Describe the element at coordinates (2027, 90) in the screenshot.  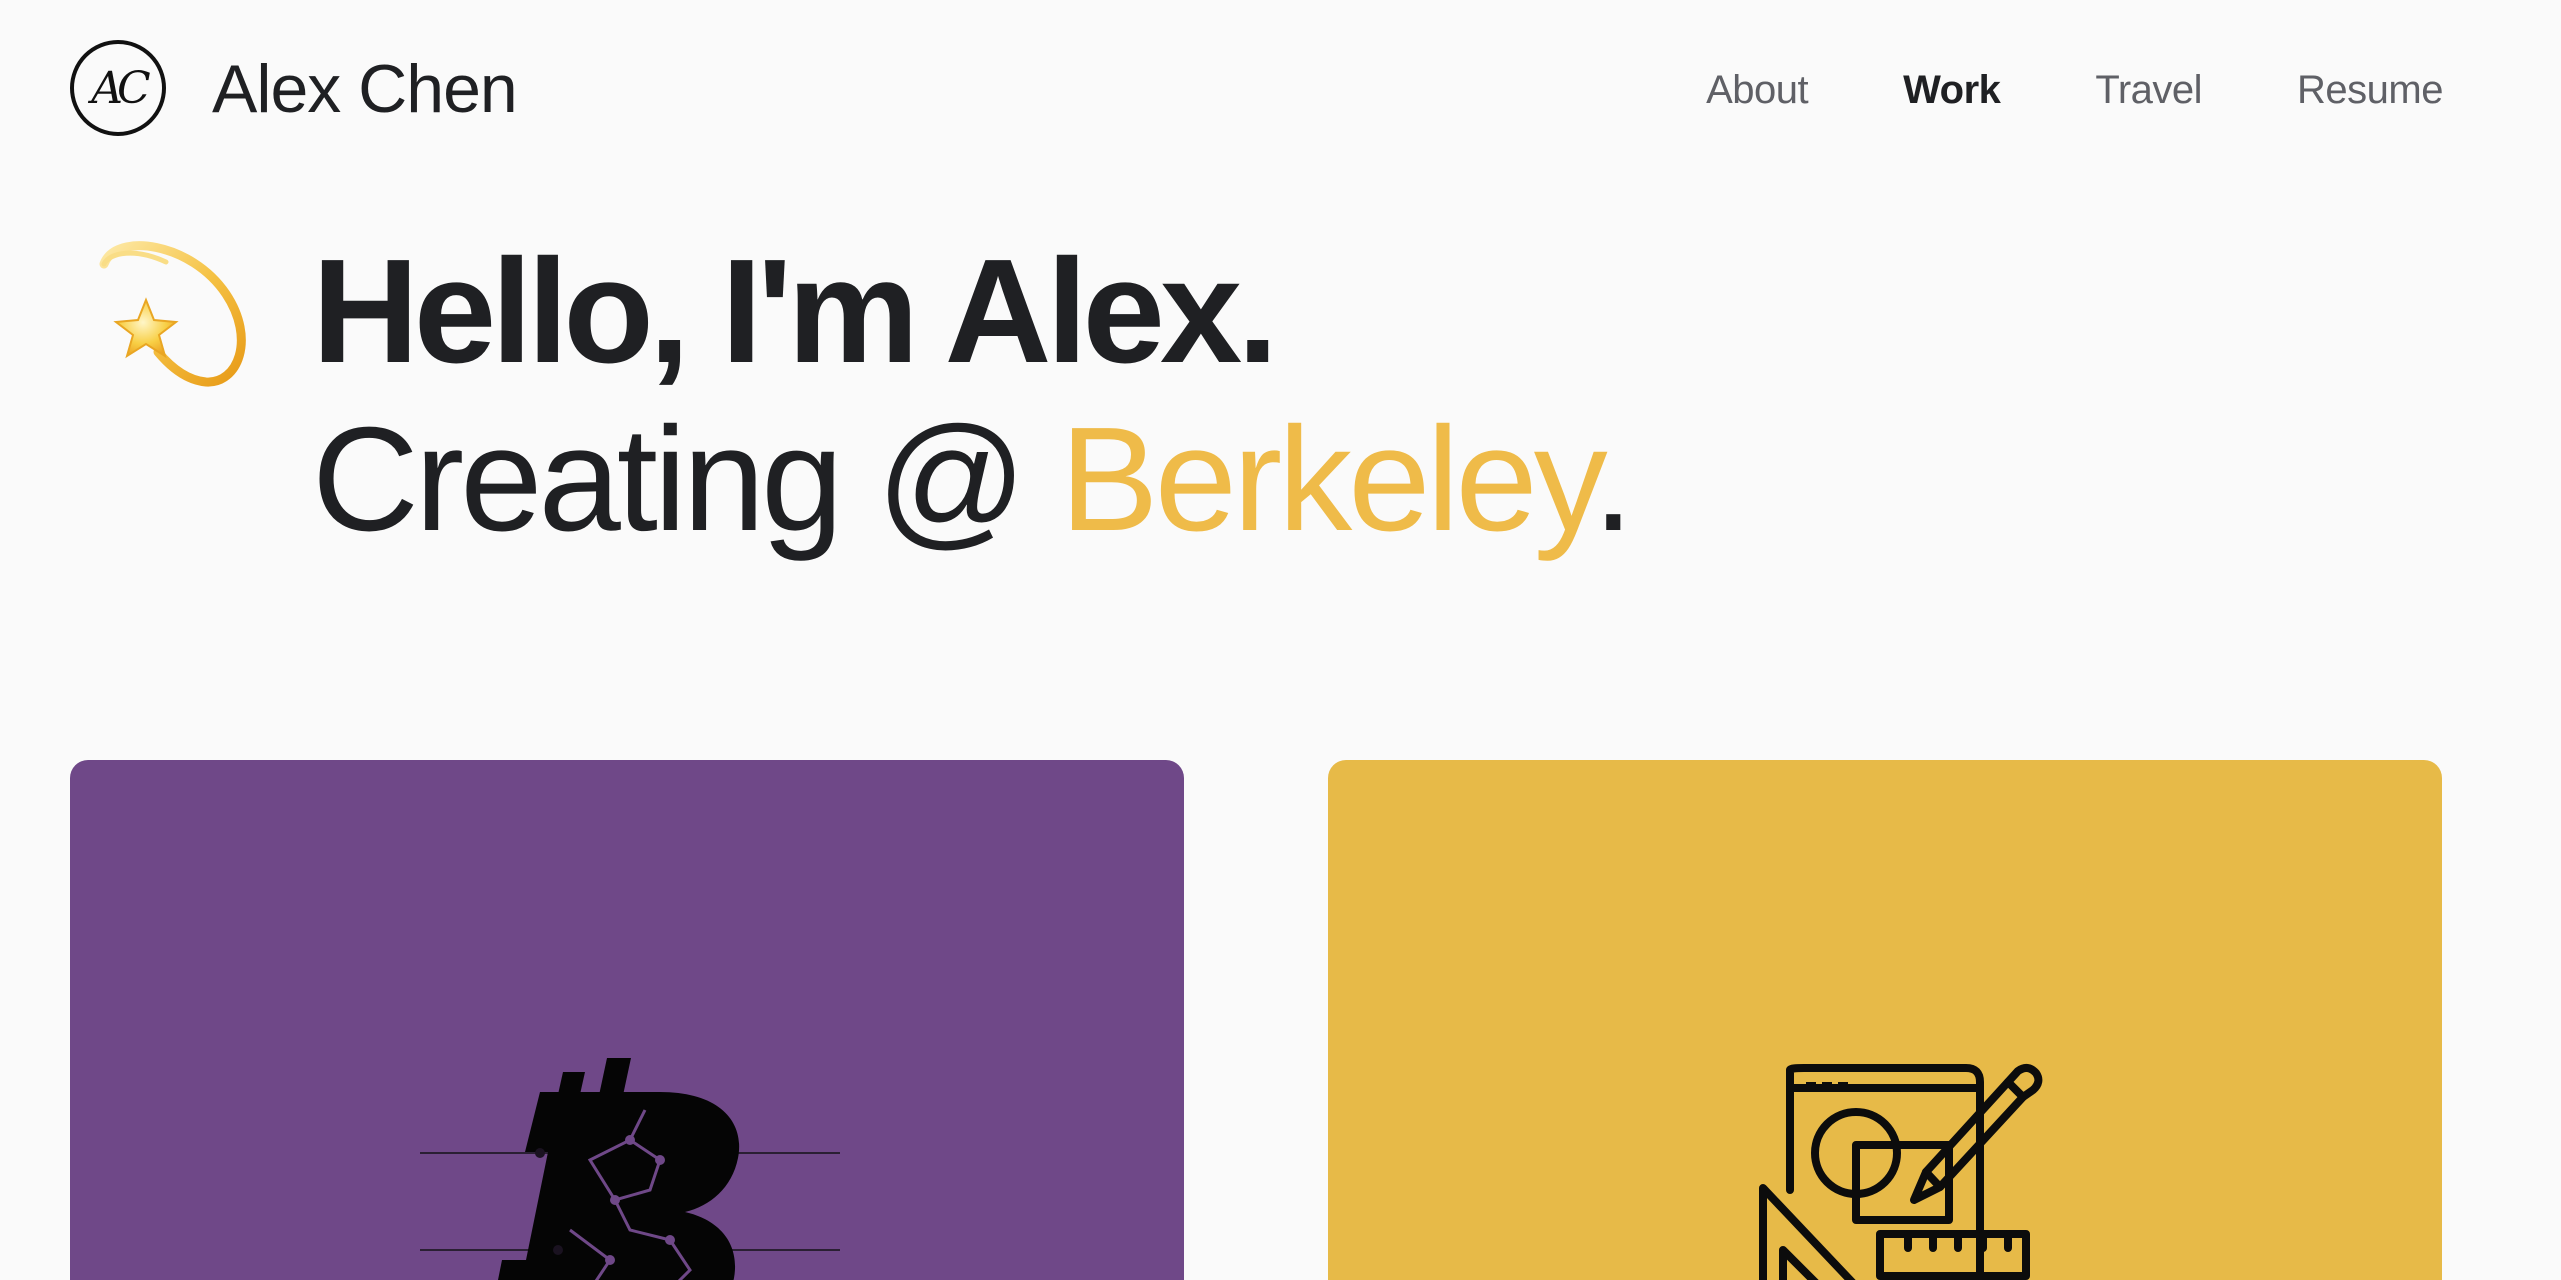
I see `main-nav: About Work Travel Resume` at that location.